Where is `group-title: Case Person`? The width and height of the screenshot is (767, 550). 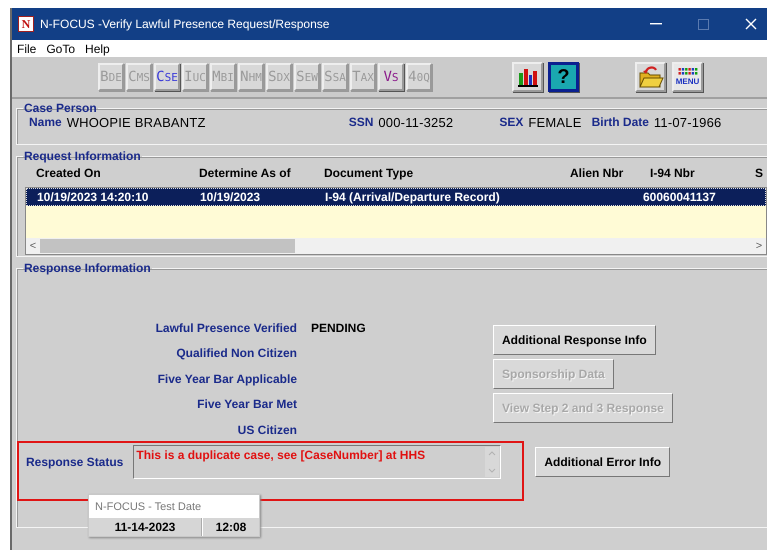 group-title: Case Person is located at coordinates (60, 108).